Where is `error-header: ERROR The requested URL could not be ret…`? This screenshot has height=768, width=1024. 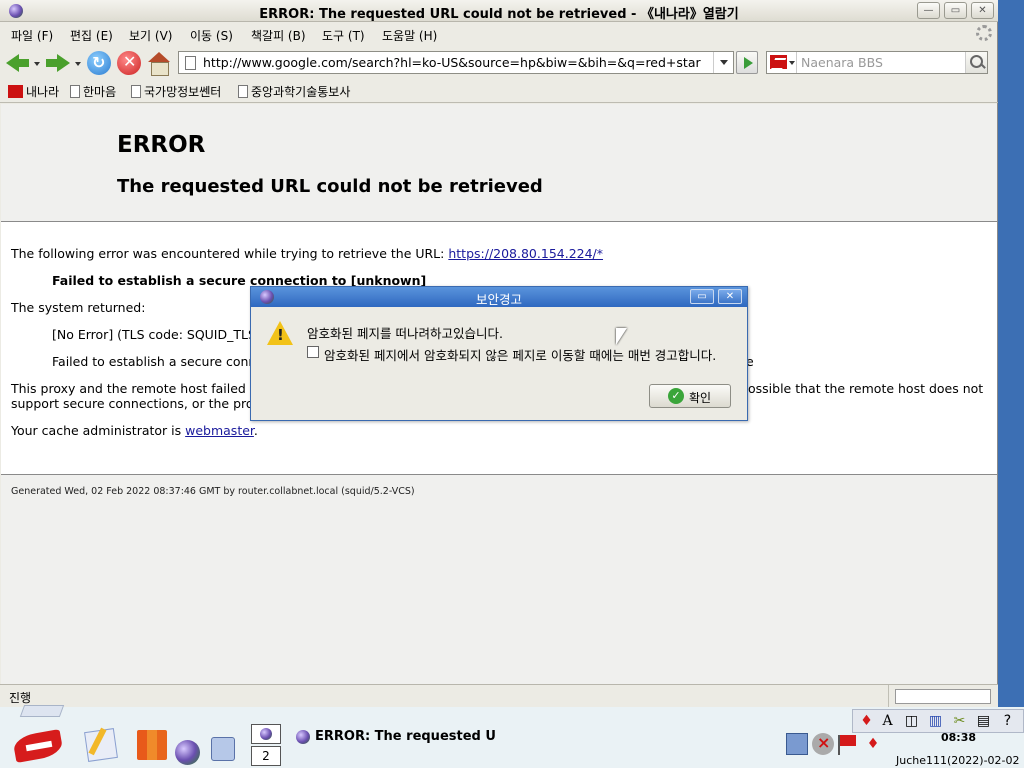 error-header: ERROR The requested URL could not be ret… is located at coordinates (499, 163).